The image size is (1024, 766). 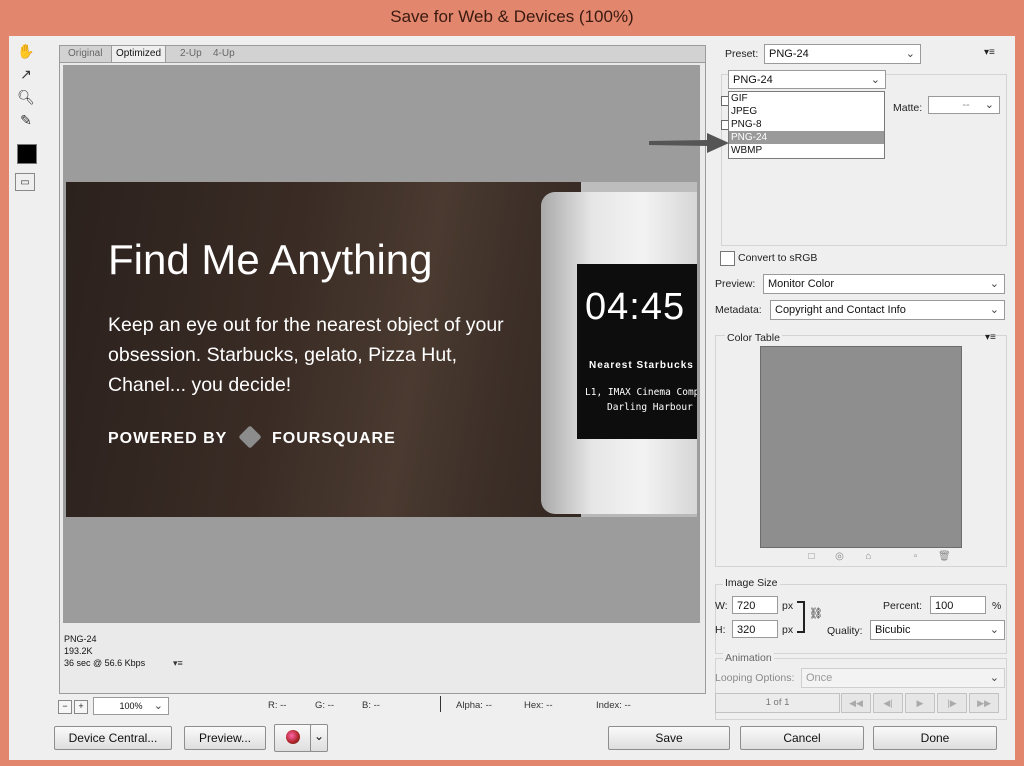 What do you see at coordinates (641, 392) in the screenshot?
I see `watch-line: L1, IMAX Cinema Complex` at bounding box center [641, 392].